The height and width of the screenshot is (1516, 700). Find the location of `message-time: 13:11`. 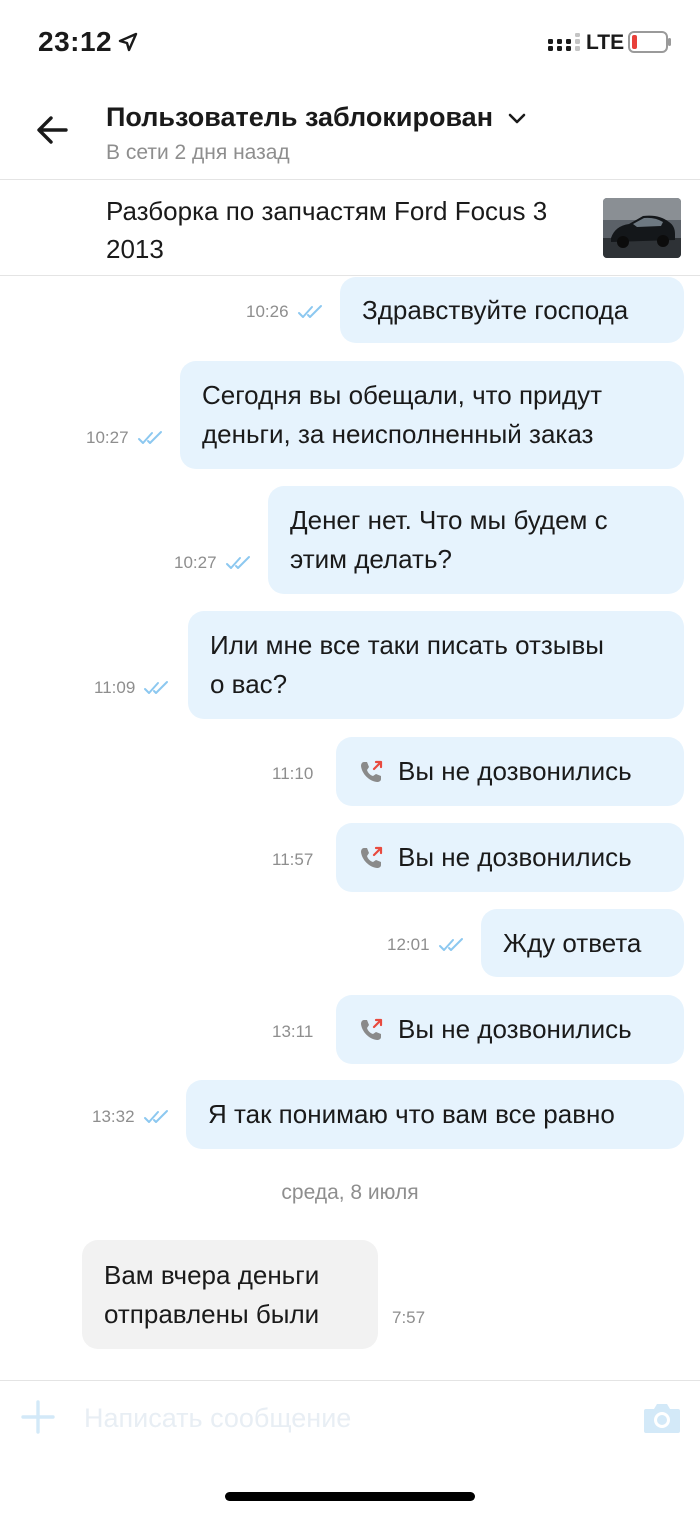

message-time: 13:11 is located at coordinates (293, 1031).